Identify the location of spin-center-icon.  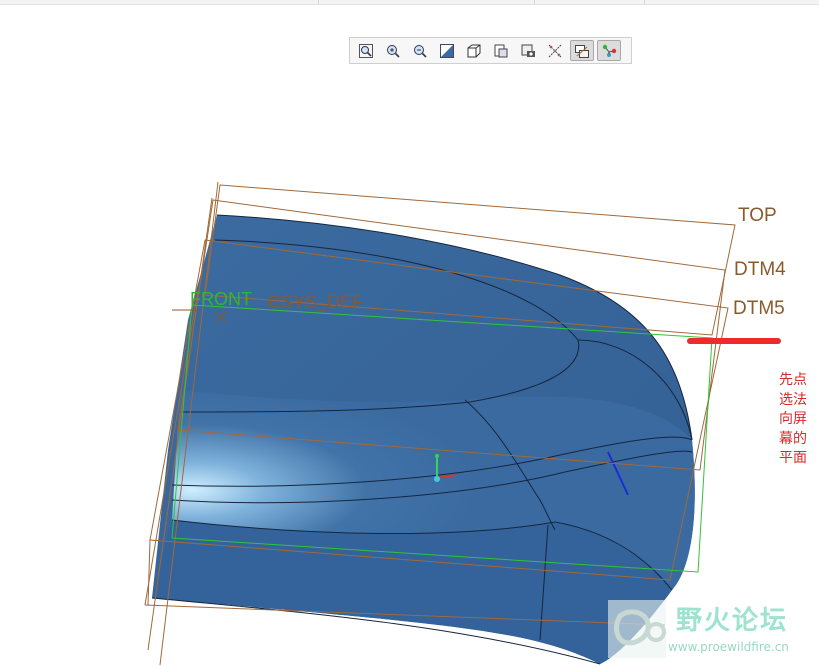
(609, 50).